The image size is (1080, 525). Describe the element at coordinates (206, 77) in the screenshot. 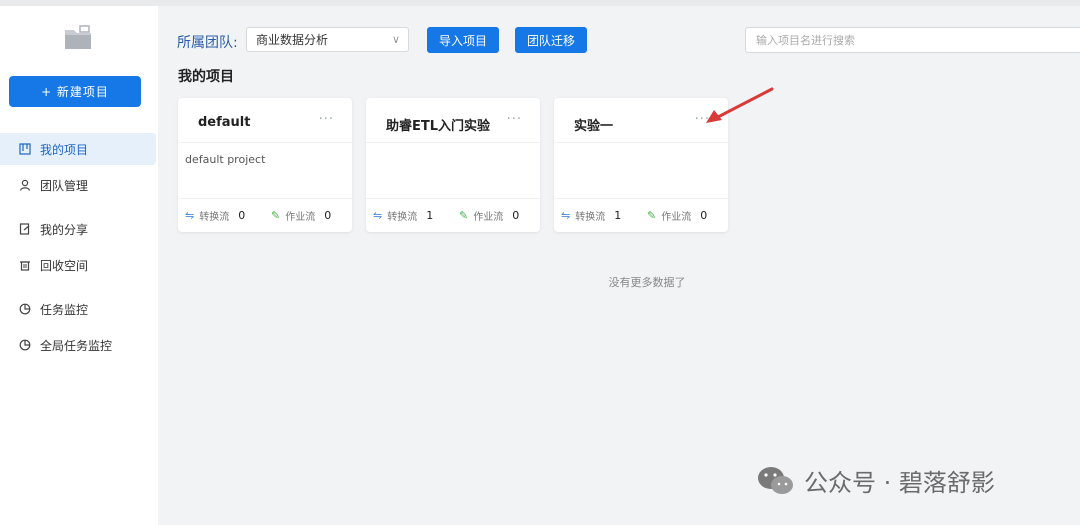

I see `section-title: 我的项目` at that location.